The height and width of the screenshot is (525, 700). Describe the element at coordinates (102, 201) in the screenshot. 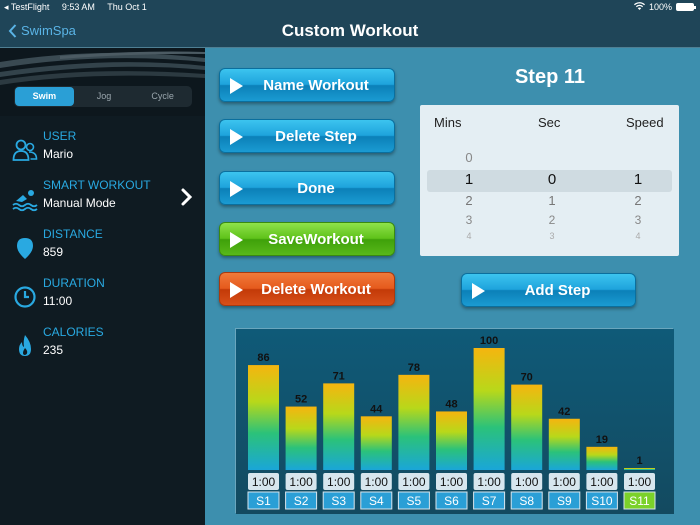

I see `sidebar-item-smart-workout: SMART WORKOUT Manual Mode` at that location.